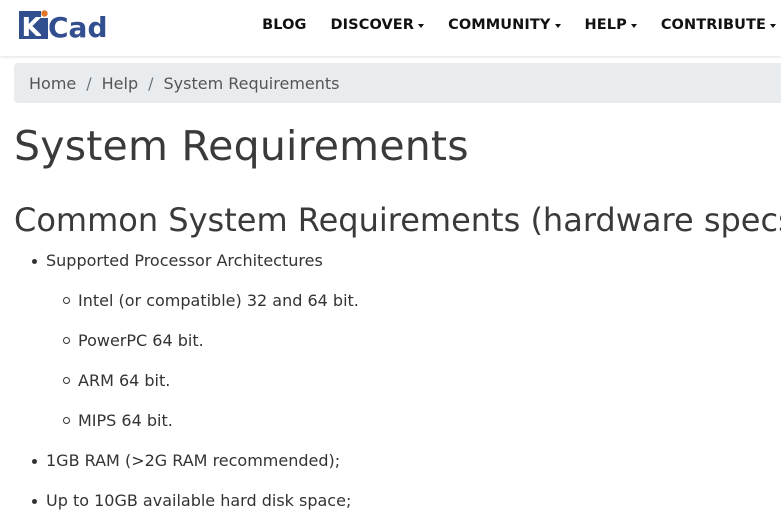  I want to click on list-item-text: Supported Processor Architectures, so click(184, 260).